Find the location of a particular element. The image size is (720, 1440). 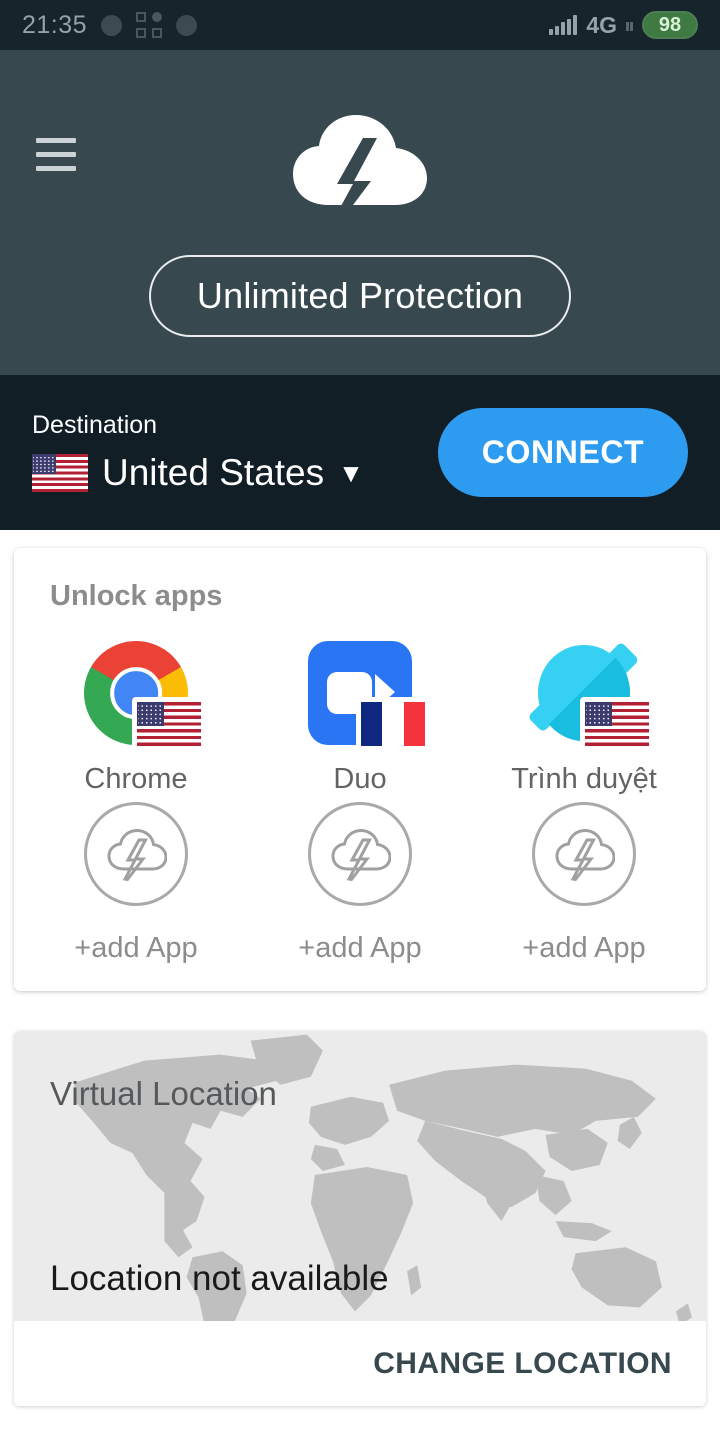

virtual-location-footer: CHANGE LOCATION is located at coordinates (360, 1363).